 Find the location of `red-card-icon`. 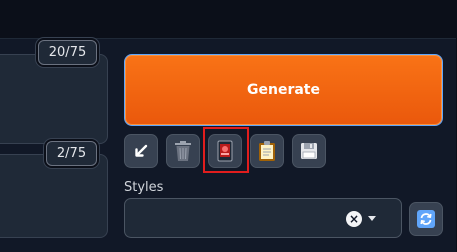

red-card-icon is located at coordinates (225, 151).